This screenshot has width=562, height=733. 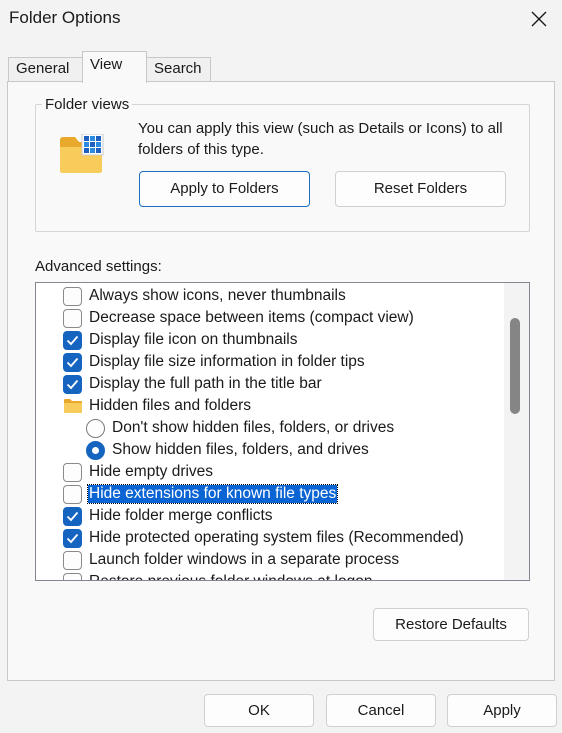 I want to click on setting-label: Display the full path in the title bar, so click(x=205, y=383).